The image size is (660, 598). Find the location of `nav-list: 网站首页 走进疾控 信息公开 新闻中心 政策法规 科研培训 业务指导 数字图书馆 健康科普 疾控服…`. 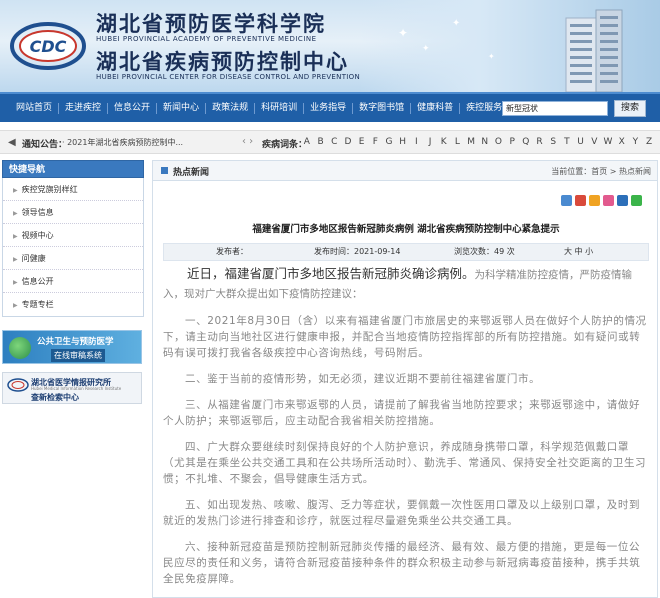

nav-list: 网站首页 走进疾控 信息公开 新闻中心 政策法规 科研培训 业务指导 数字图书馆 健康科普 疾控服… is located at coordinates (280, 108).